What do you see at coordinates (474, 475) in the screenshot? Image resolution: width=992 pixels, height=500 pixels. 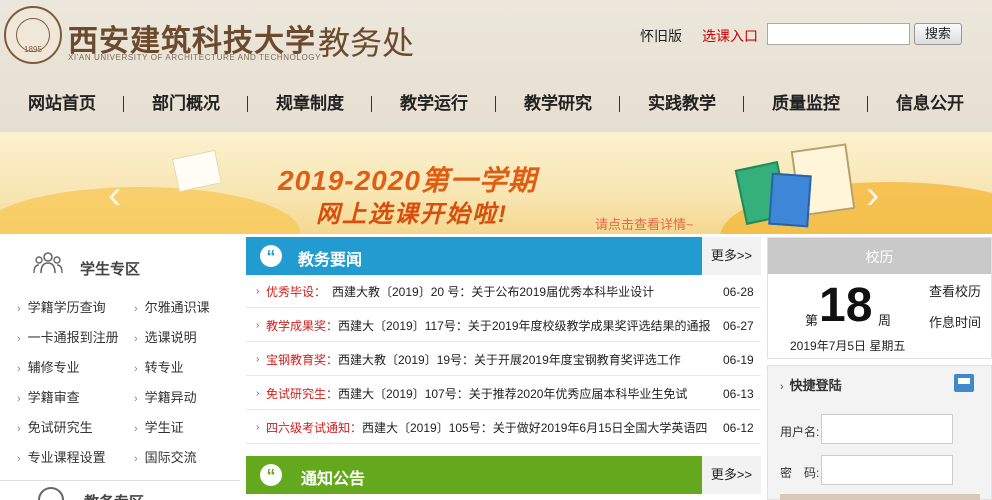 I see `notice-tab: “ 通知公告` at bounding box center [474, 475].